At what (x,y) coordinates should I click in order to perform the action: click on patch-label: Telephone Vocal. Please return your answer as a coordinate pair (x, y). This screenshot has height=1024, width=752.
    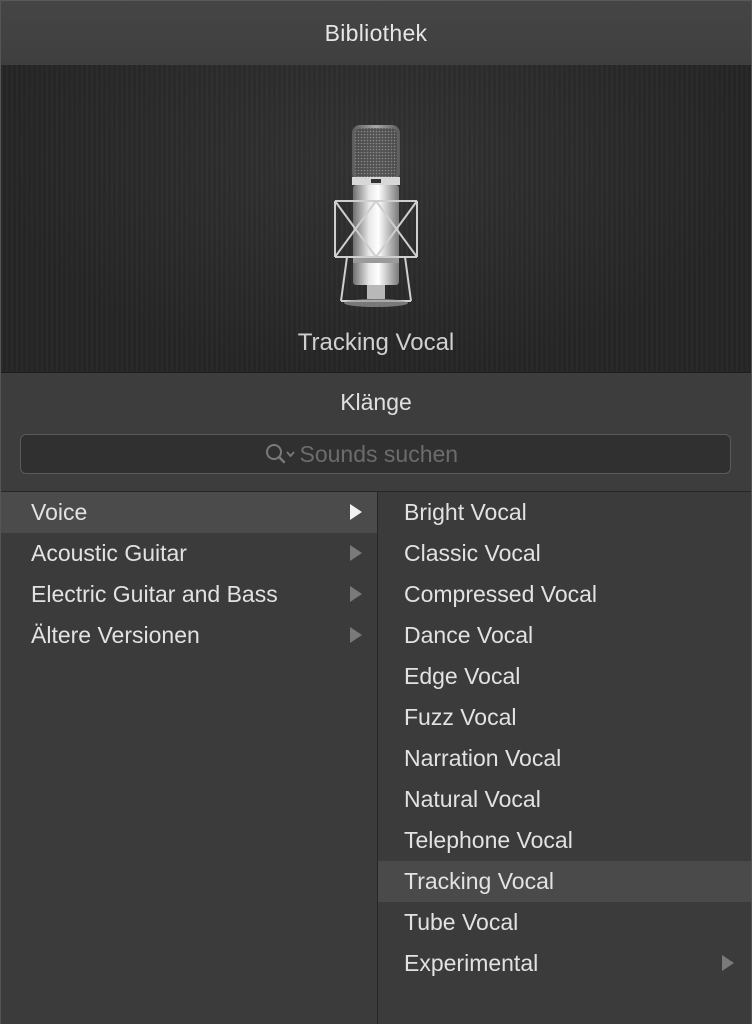
    Looking at the image, I should click on (488, 840).